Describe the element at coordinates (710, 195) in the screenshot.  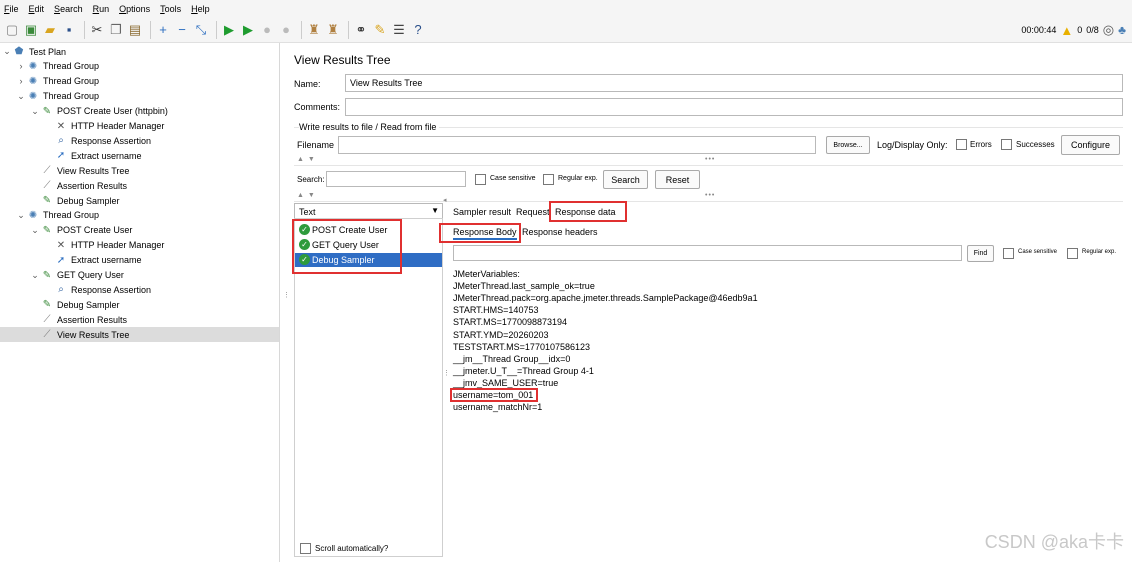
I see `split-handle-2: •••` at that location.